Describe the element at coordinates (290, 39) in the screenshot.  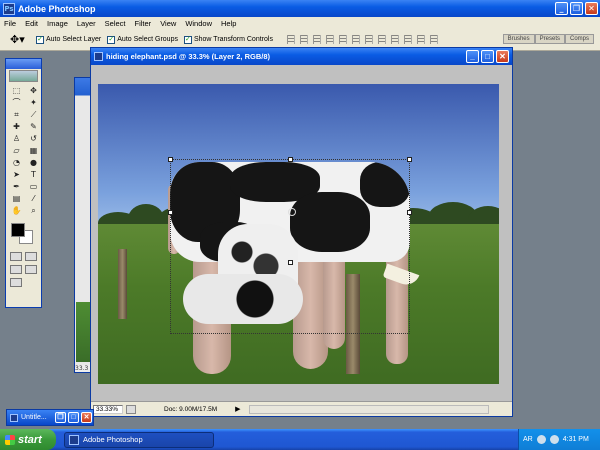
I see `align-top-icon` at that location.